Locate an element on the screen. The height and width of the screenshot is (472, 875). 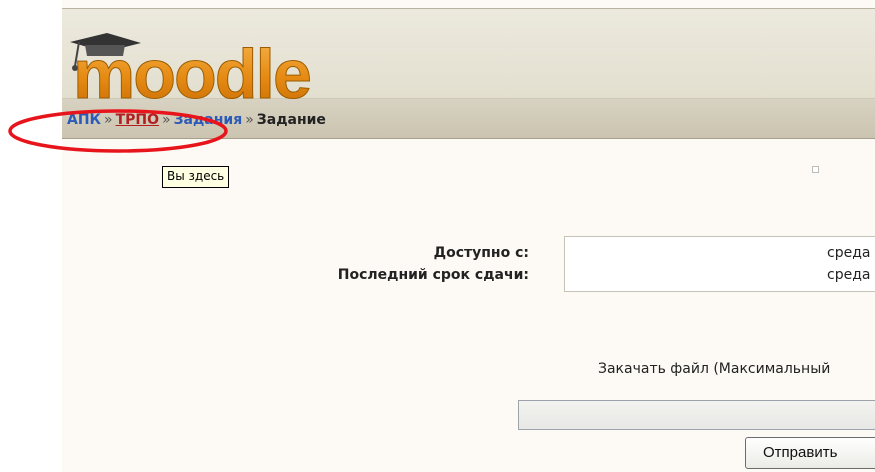
available-from-value: среда 28 is located at coordinates (851, 253).